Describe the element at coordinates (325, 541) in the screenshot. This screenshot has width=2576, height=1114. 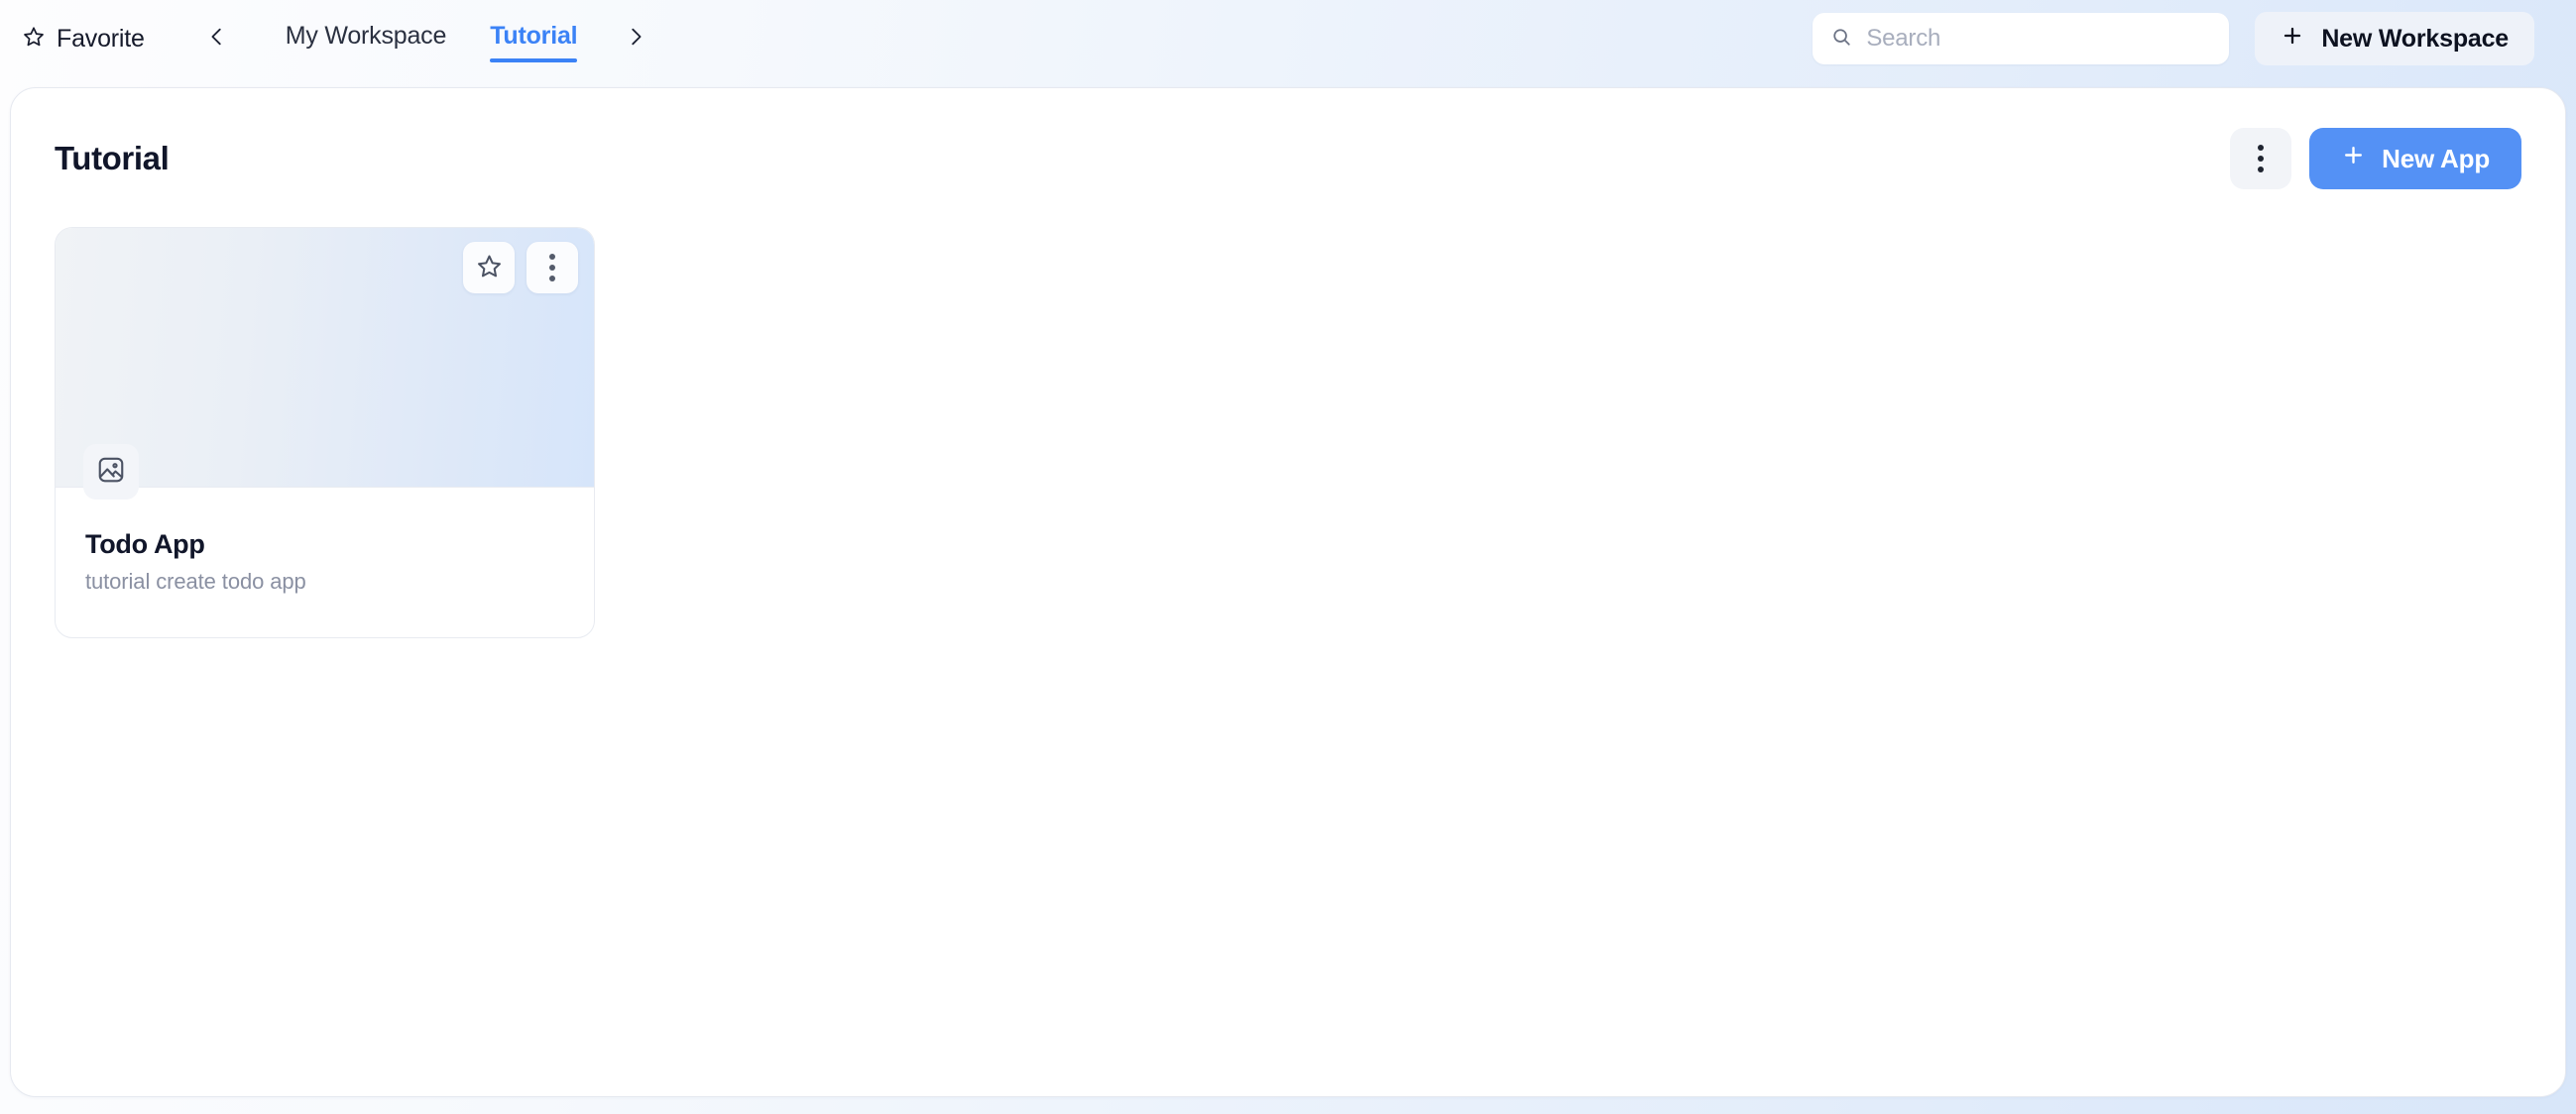
I see `app-card-body: Todo App tutorial create todo app` at that location.